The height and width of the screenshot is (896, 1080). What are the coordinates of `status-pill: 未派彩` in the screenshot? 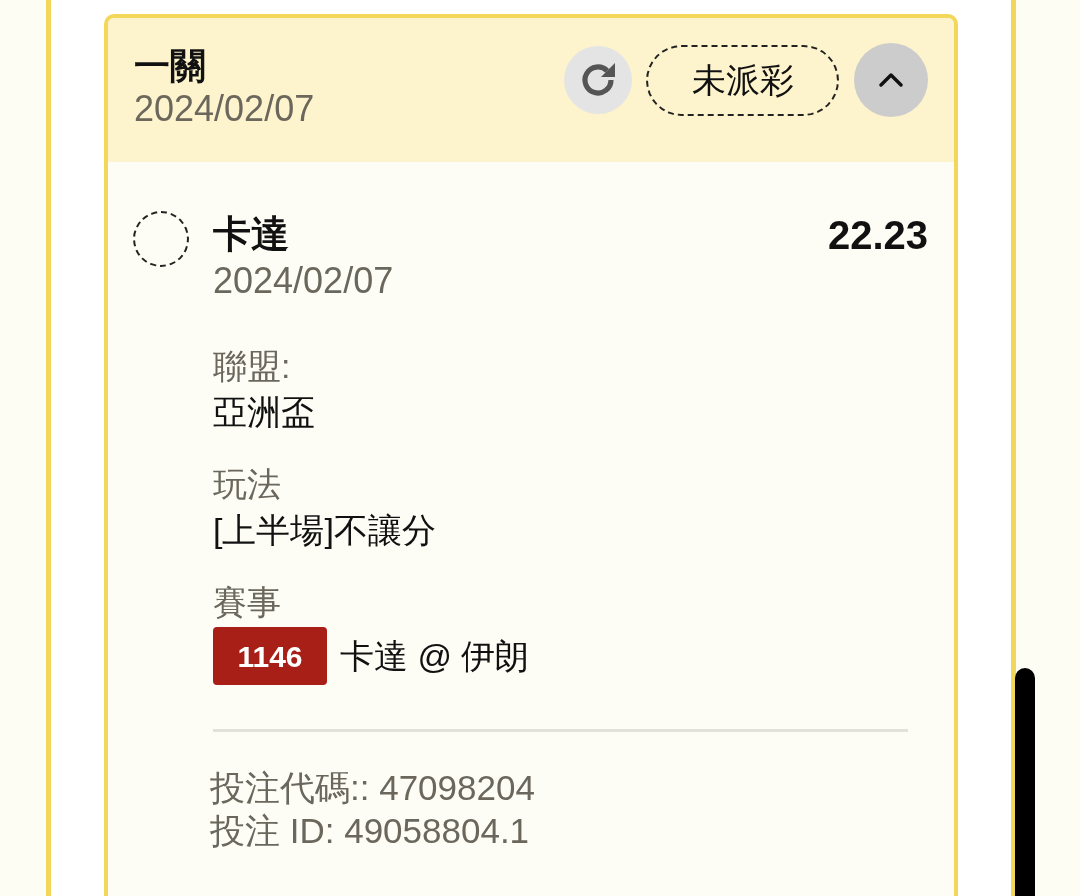 It's located at (742, 80).